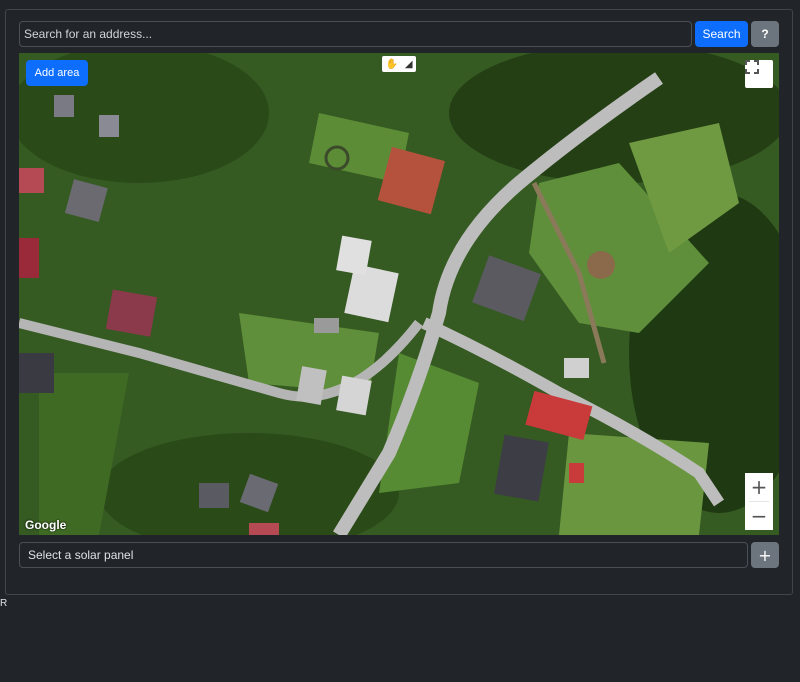 The width and height of the screenshot is (800, 682). What do you see at coordinates (383, 555) in the screenshot?
I see `solar-panel-select: Select a solar panel` at bounding box center [383, 555].